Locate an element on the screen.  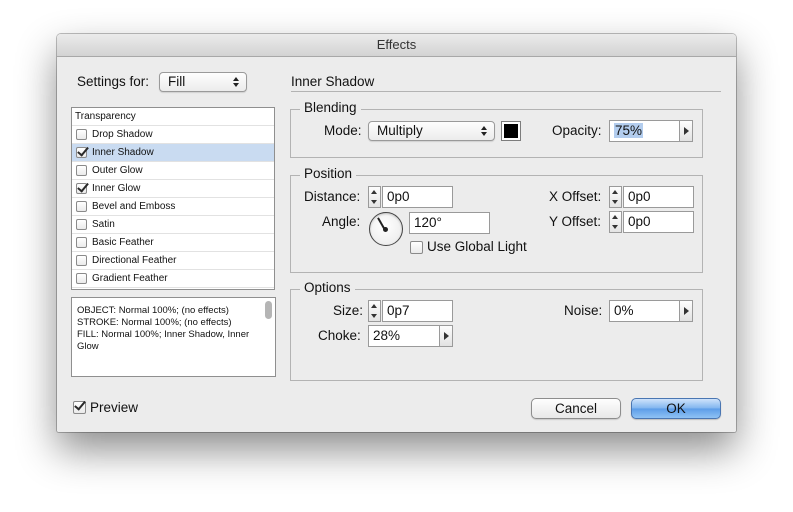
shadow-color-swatch is located at coordinates (511, 131).